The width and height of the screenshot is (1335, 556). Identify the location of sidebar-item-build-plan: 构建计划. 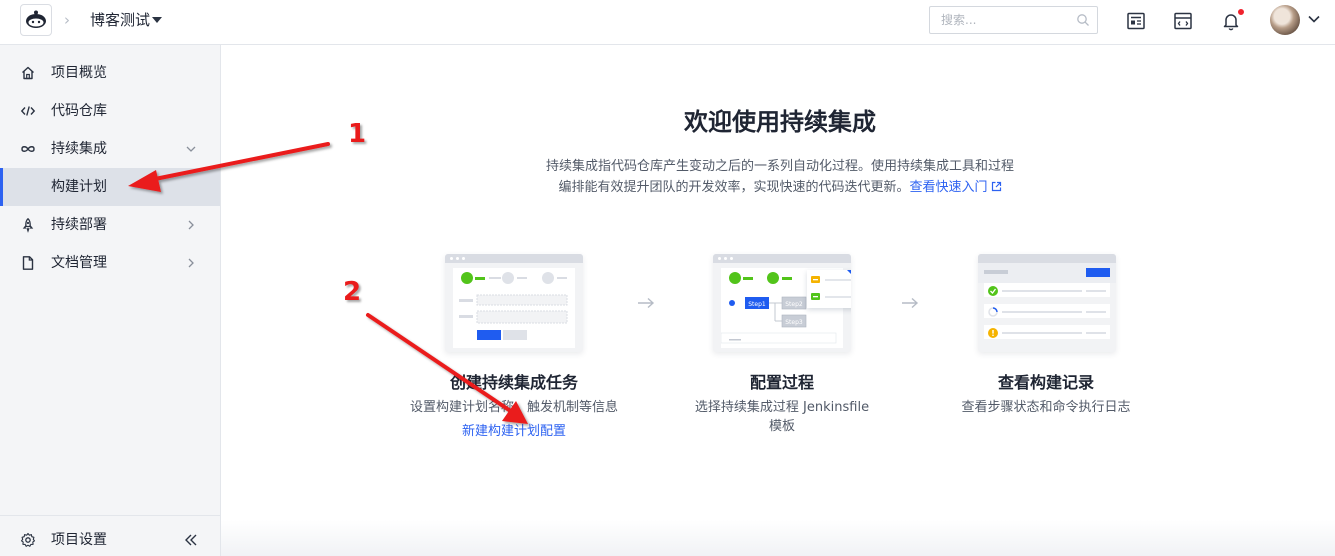
(110, 187).